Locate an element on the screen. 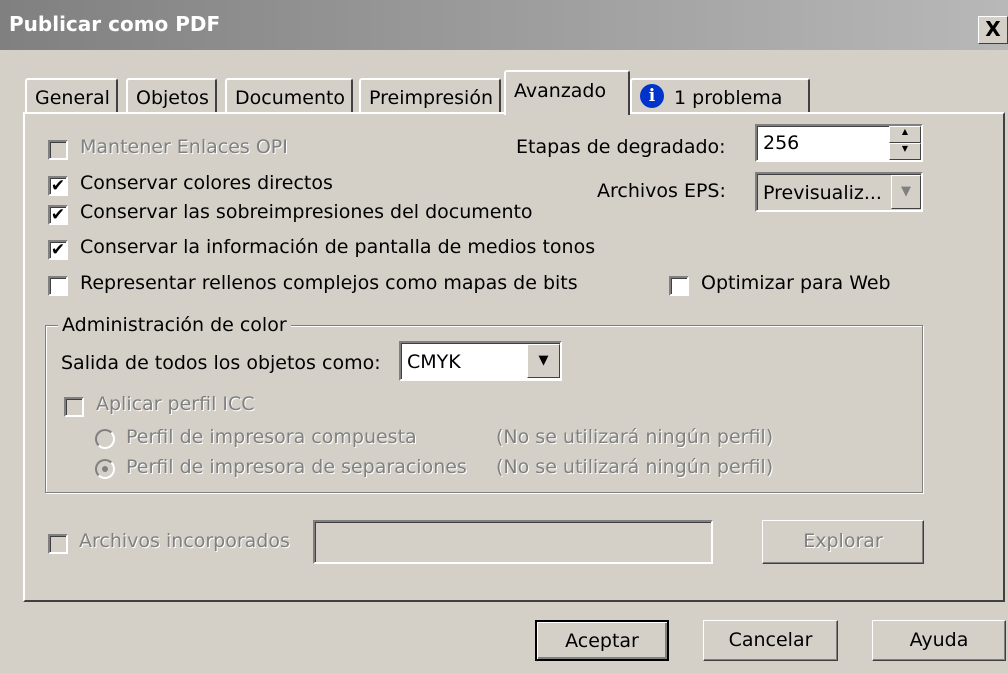 The image size is (1008, 673). spin-up-icon: ▲ is located at coordinates (905, 134).